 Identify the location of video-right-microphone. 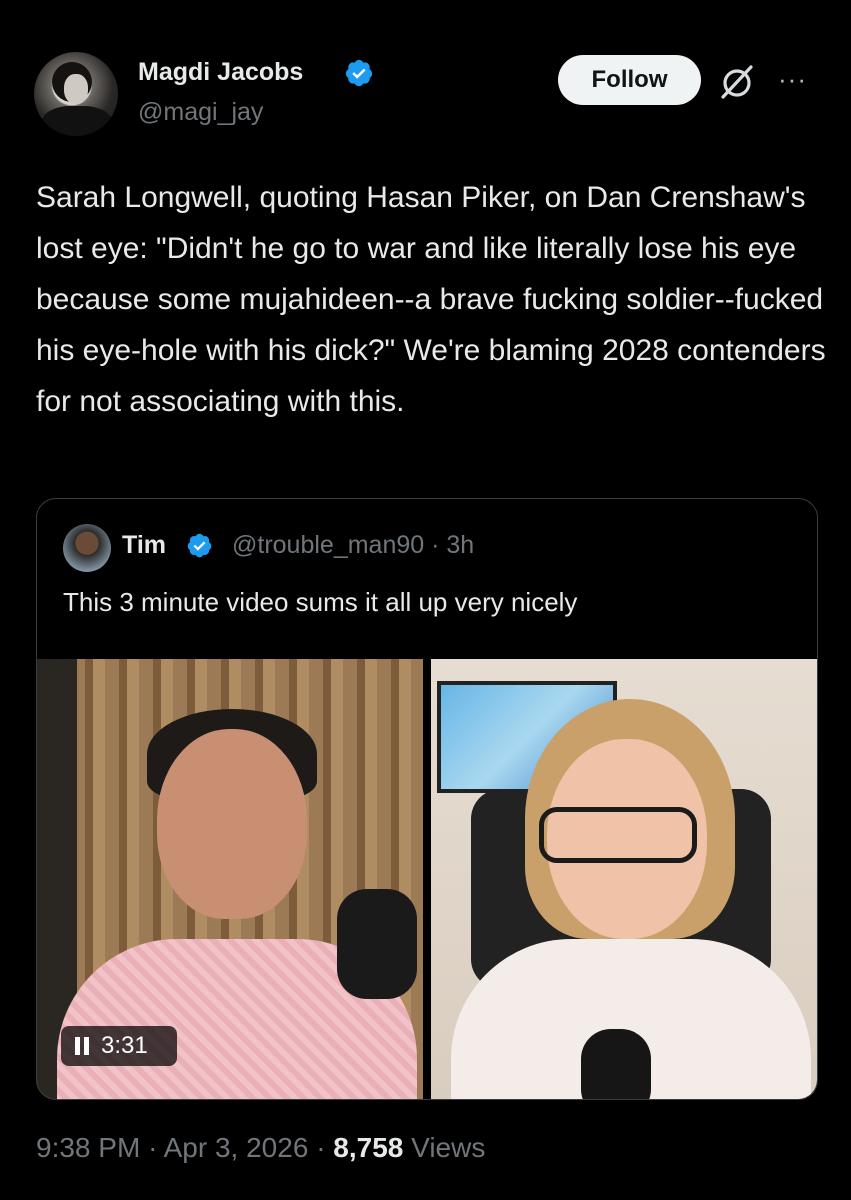
(616, 1064).